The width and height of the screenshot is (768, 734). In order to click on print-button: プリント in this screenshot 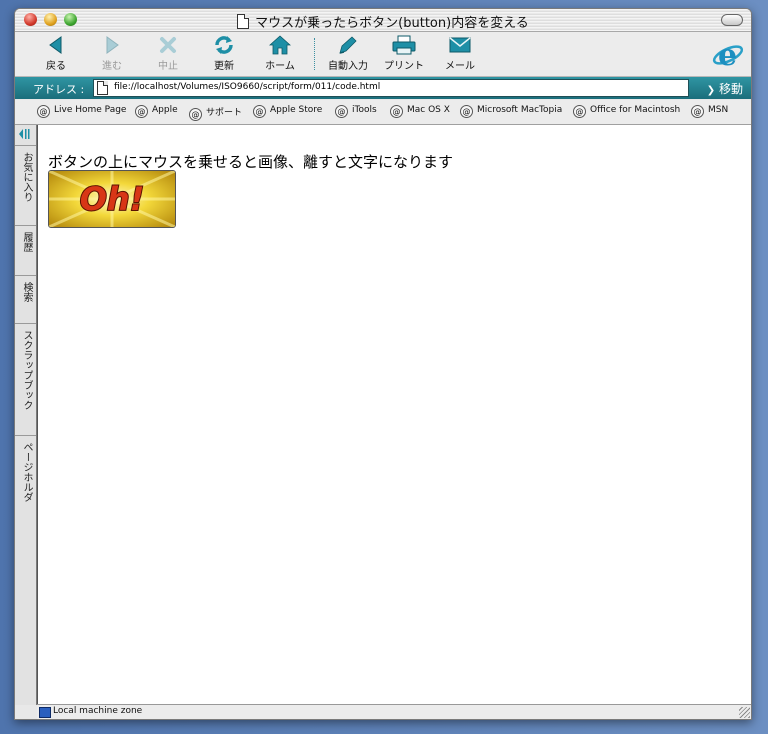, I will do `click(404, 54)`.